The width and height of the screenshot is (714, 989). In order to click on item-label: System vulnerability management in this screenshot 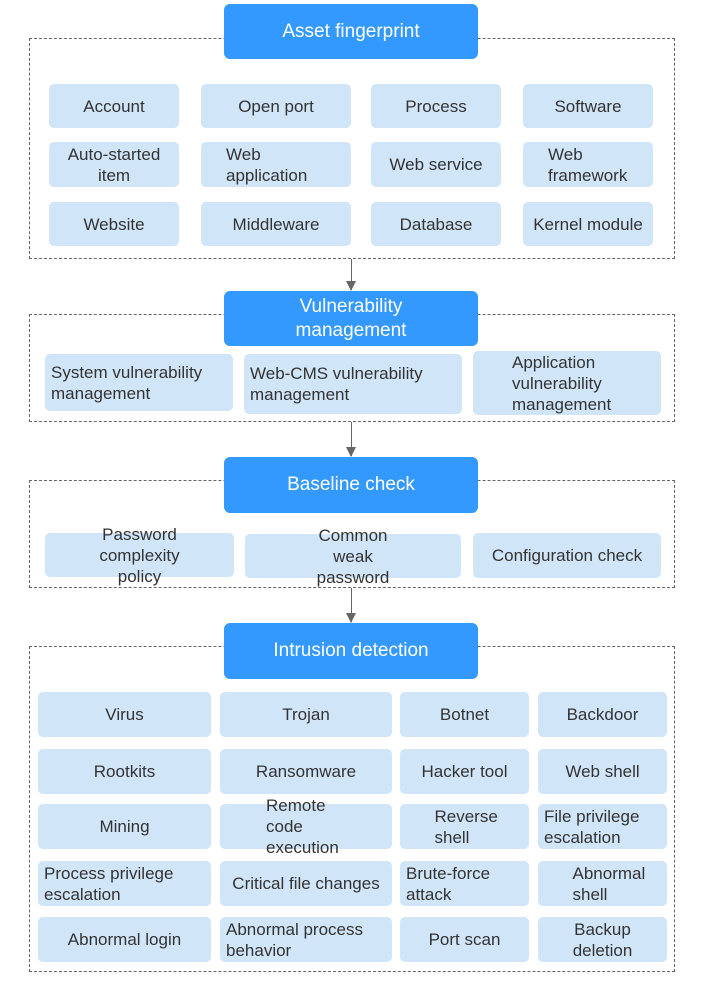, I will do `click(127, 382)`.